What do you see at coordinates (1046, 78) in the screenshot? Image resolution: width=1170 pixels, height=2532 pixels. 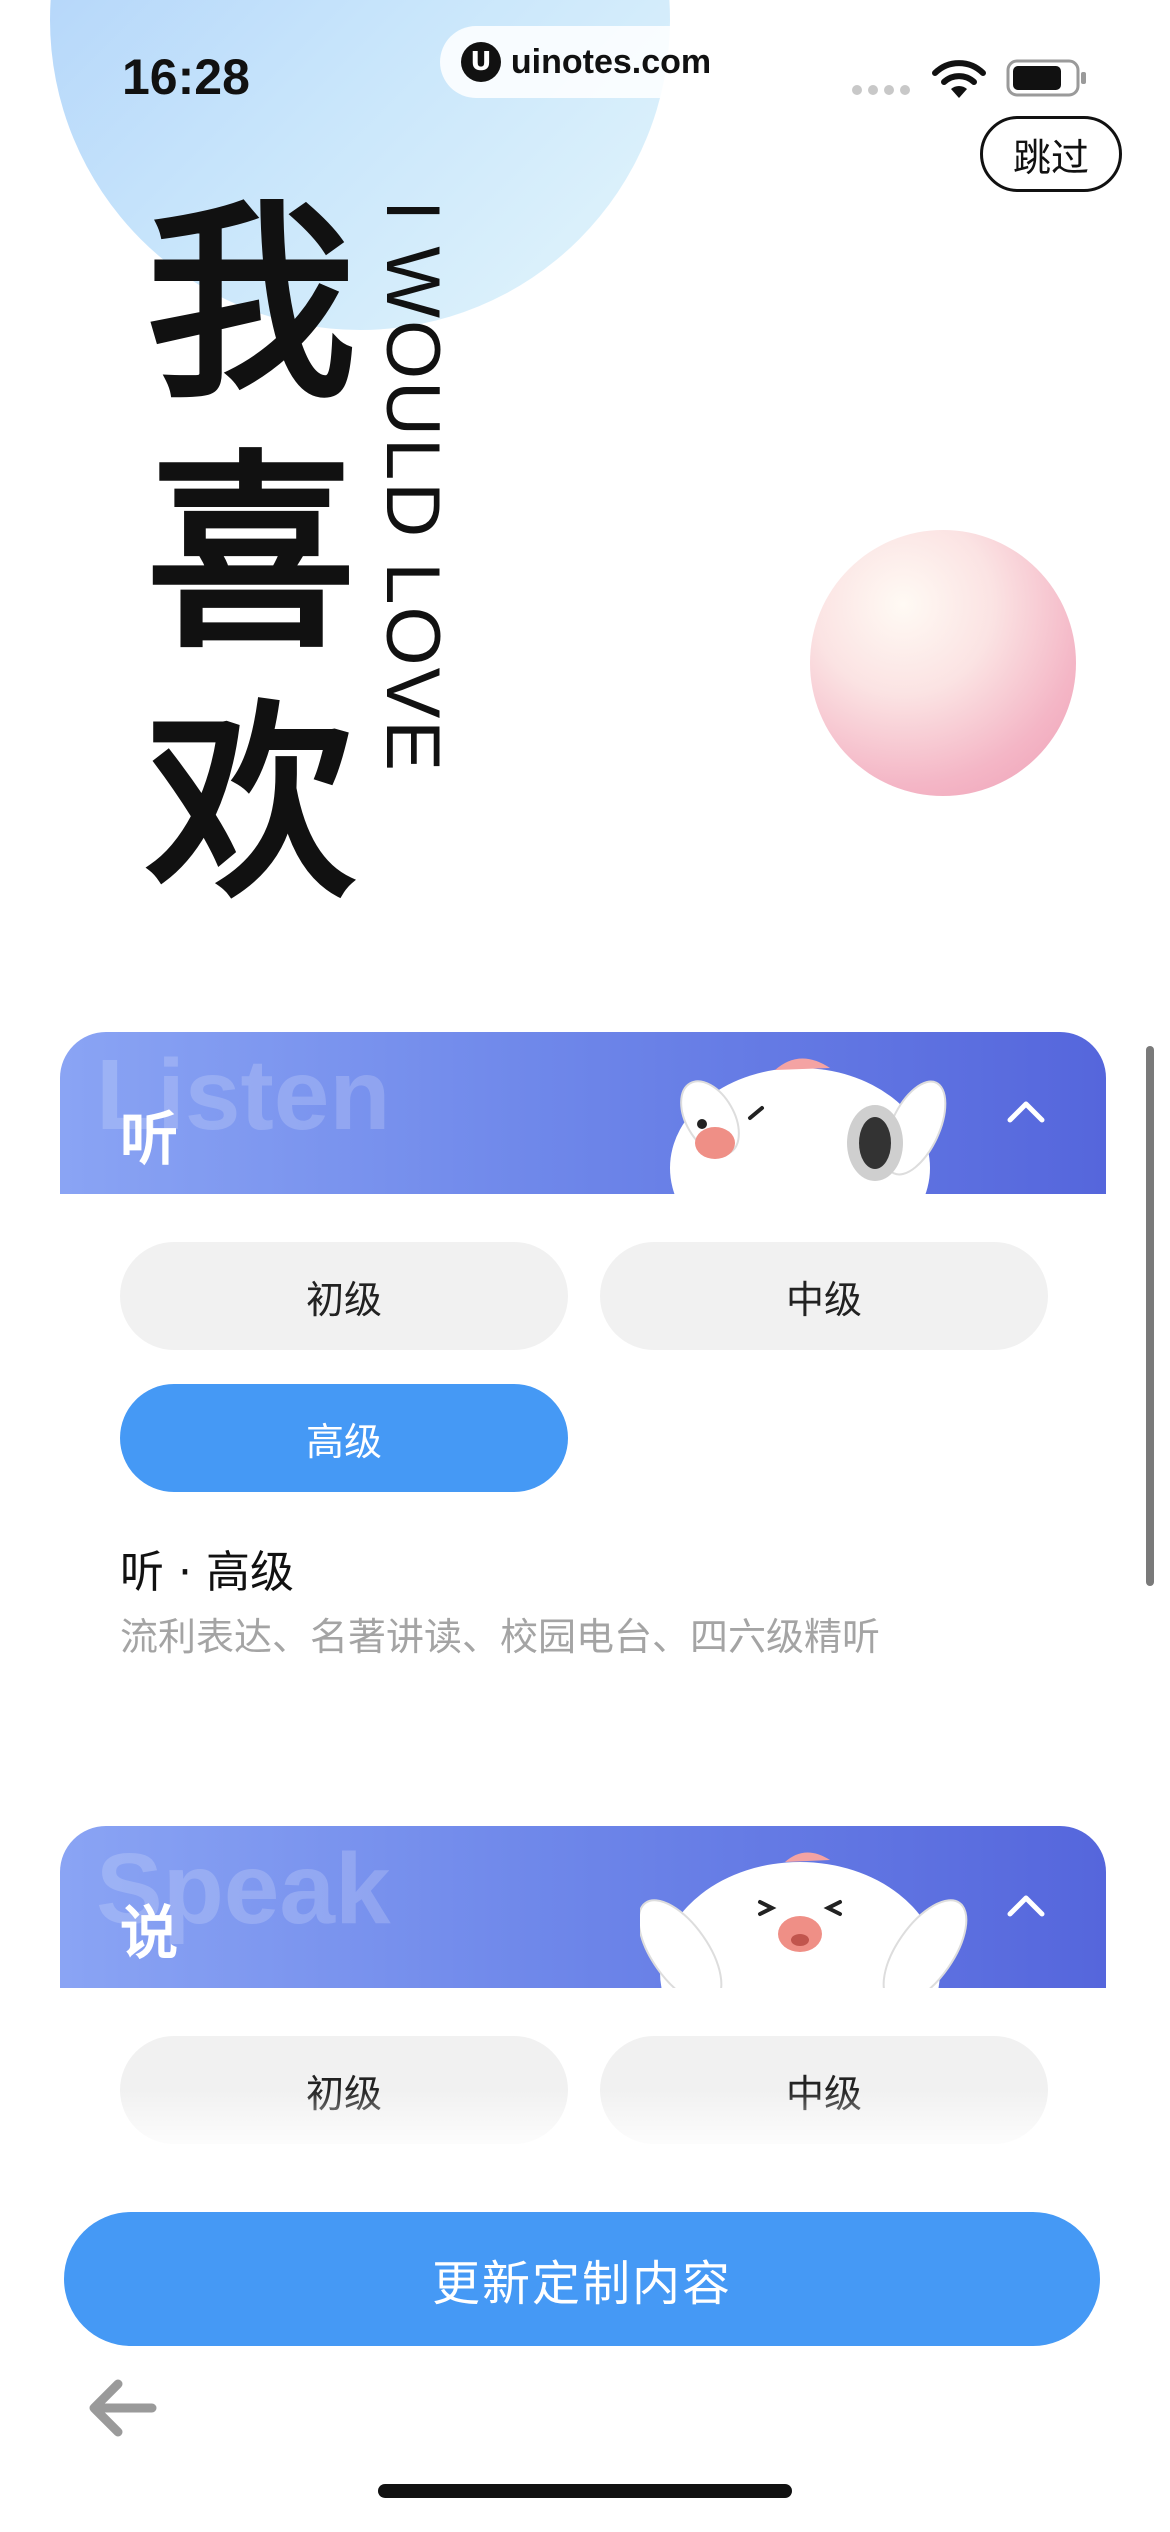 I see `battery-icon` at bounding box center [1046, 78].